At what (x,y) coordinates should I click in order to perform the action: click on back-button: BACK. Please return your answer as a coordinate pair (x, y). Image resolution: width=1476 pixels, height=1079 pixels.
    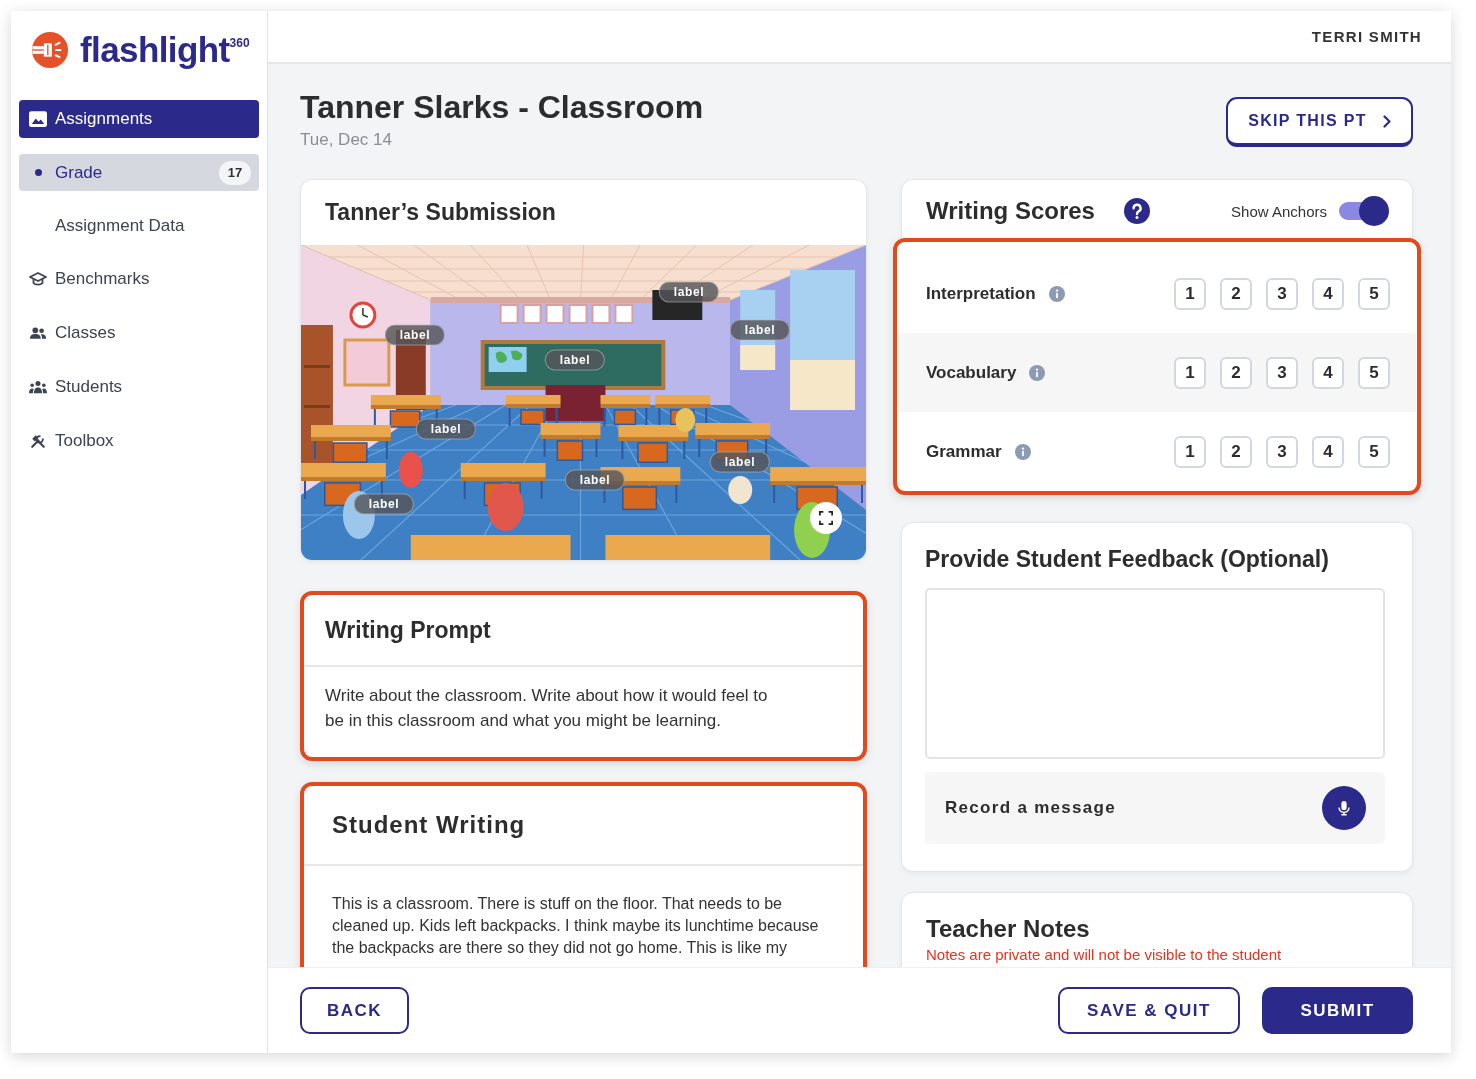
    Looking at the image, I should click on (354, 1010).